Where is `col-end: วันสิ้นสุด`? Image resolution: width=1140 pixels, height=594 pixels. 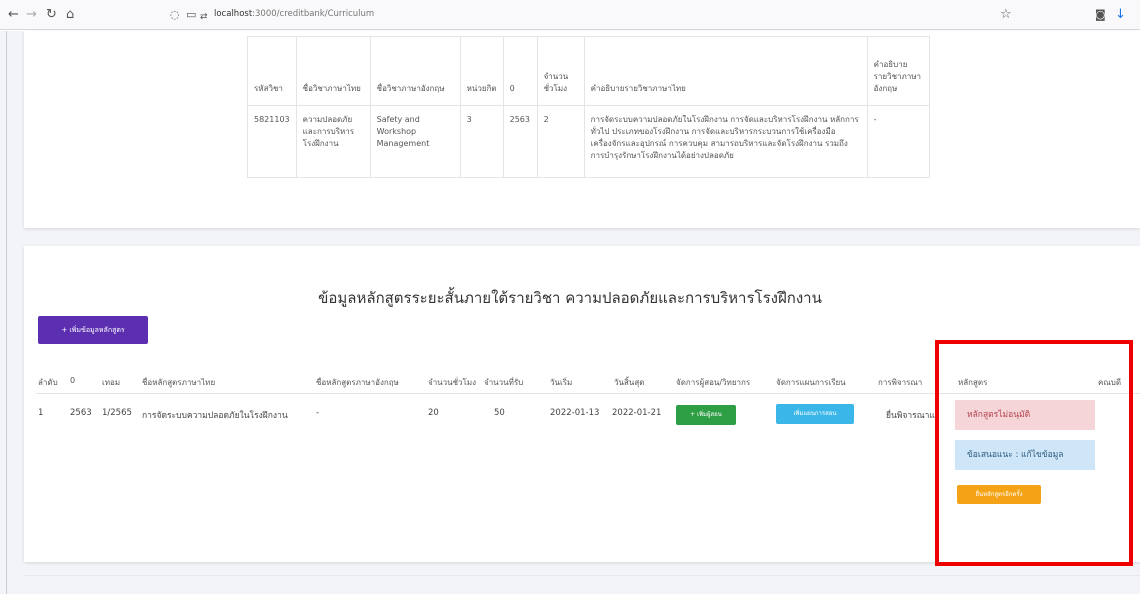
col-end: วันสิ้นสุด is located at coordinates (629, 382).